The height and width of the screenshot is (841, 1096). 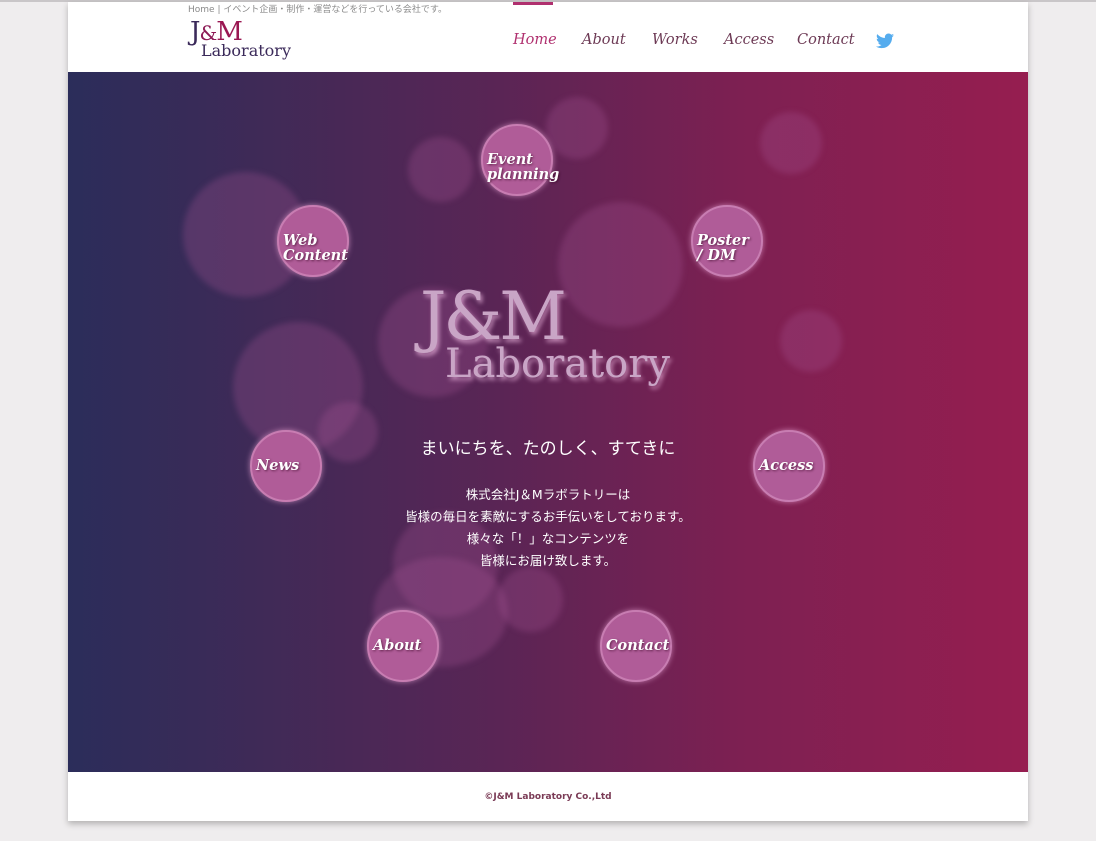 I want to click on copyright-text: ©J&M Laboratory Co.,Ltd, so click(x=548, y=797).